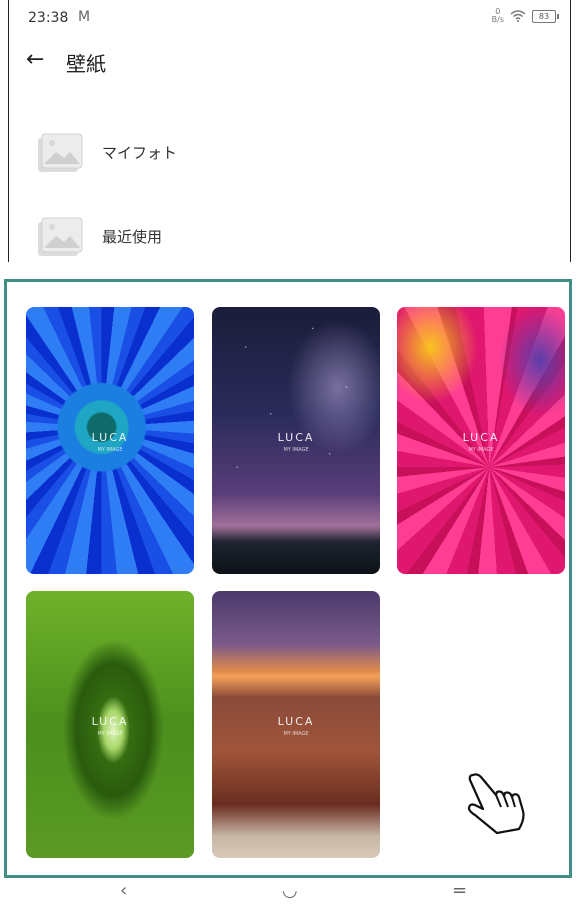  I want to click on wallpaper-pink-flower: LUCA MY IMAGE, so click(481, 440).